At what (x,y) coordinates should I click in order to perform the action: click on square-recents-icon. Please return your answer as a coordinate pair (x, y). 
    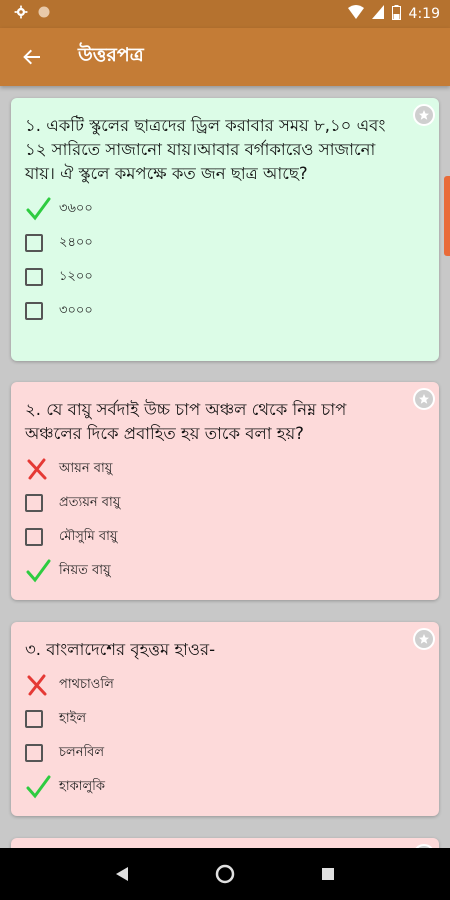
    Looking at the image, I should click on (328, 874).